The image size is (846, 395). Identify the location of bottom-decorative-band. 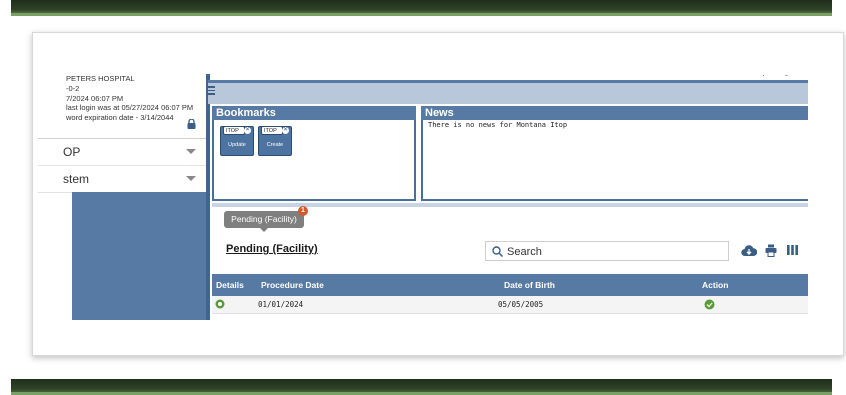
(421, 387).